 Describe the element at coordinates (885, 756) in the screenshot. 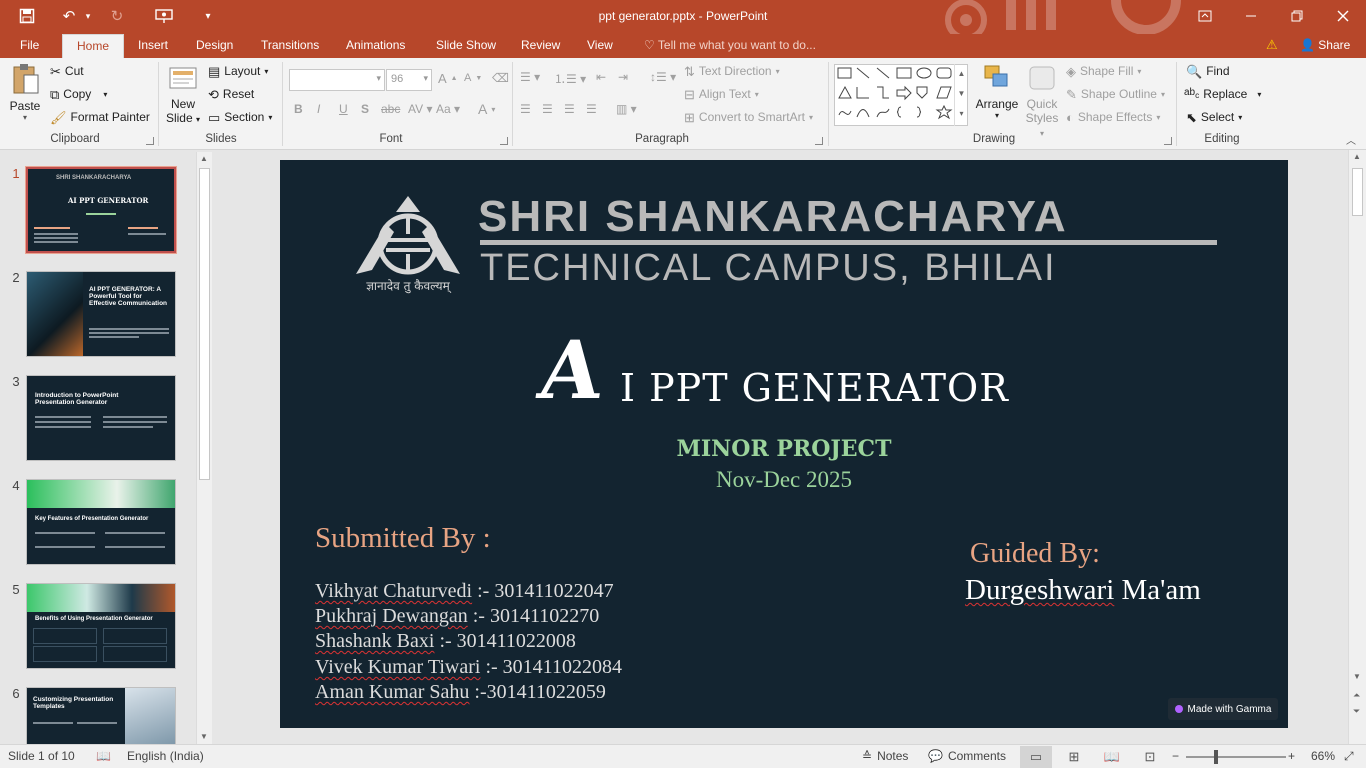

I see `notes-button: ≙ Notes` at that location.